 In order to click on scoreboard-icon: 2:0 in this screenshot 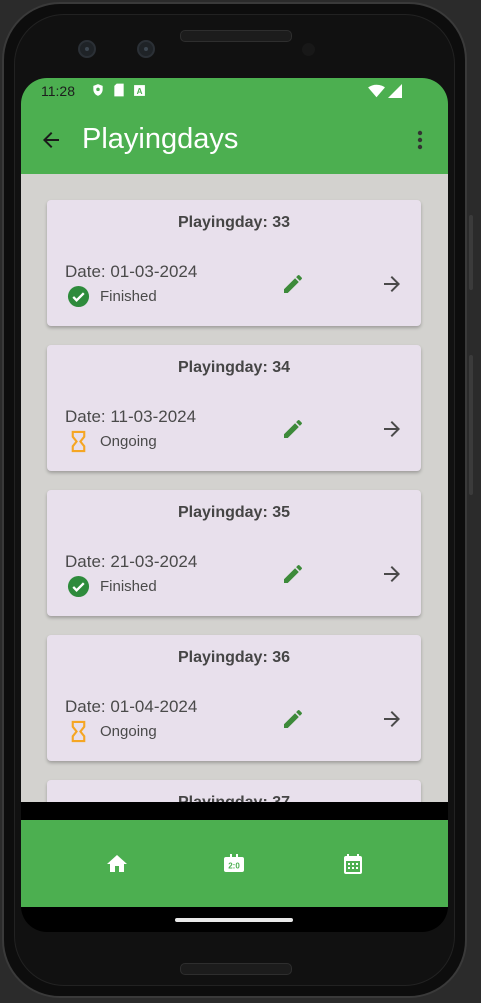, I will do `click(234, 864)`.